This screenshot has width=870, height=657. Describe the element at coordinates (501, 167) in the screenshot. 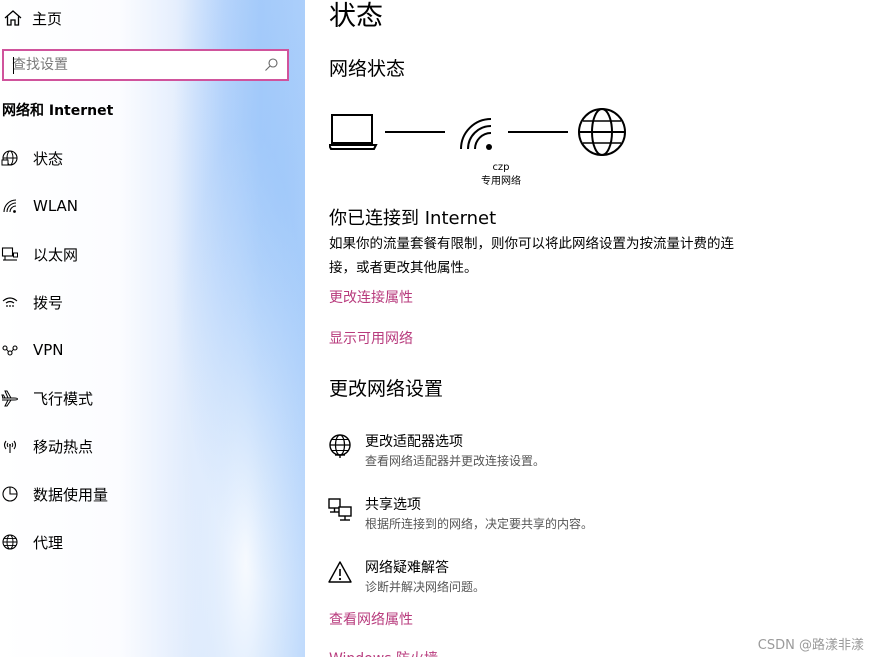

I see `network-name: czp` at that location.